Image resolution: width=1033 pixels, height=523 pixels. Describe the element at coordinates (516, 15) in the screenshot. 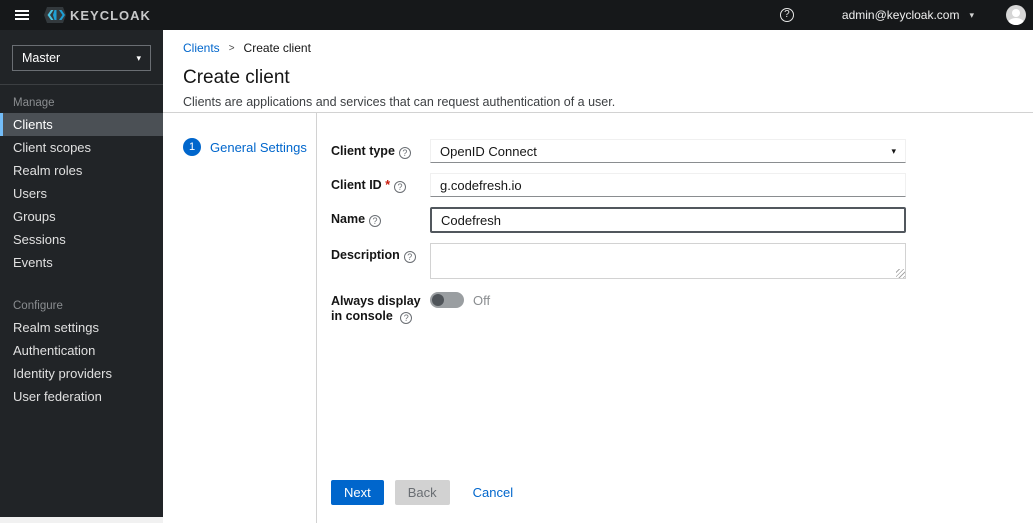

I see `masthead: KEYCLOAK ? admin@keycloak.com ▾` at that location.